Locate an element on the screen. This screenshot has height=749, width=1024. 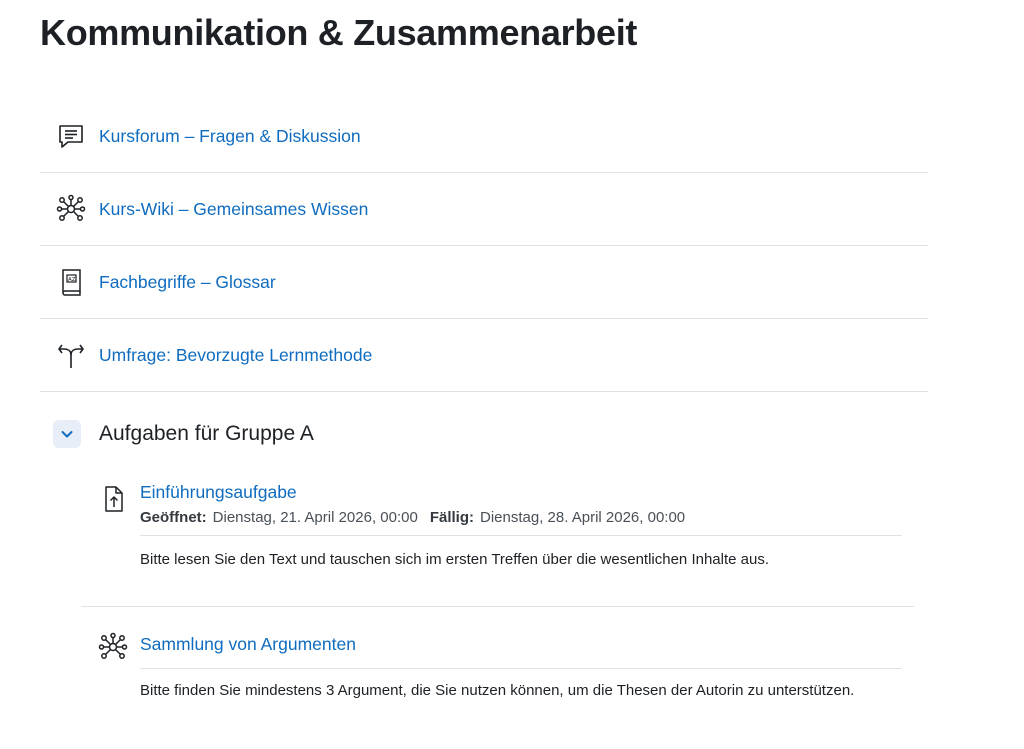
svg-text: AZ is located at coordinates (72, 280).